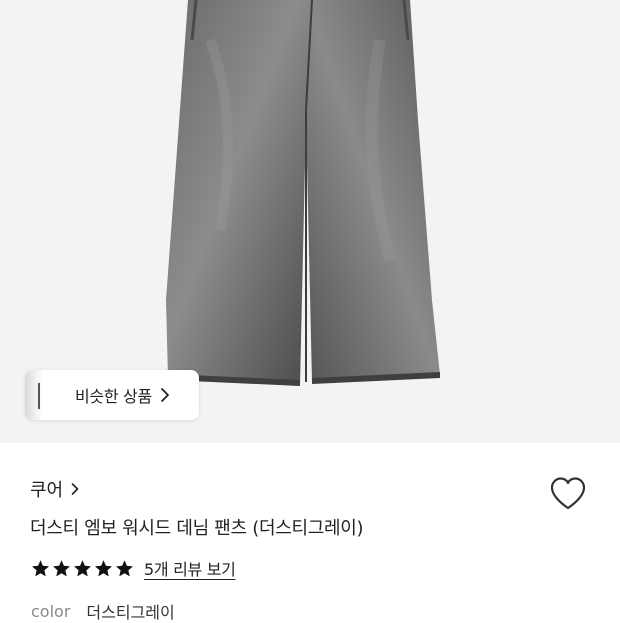 The width and height of the screenshot is (620, 623). Describe the element at coordinates (40, 395) in the screenshot. I see `similar-product-thumbnail` at that location.